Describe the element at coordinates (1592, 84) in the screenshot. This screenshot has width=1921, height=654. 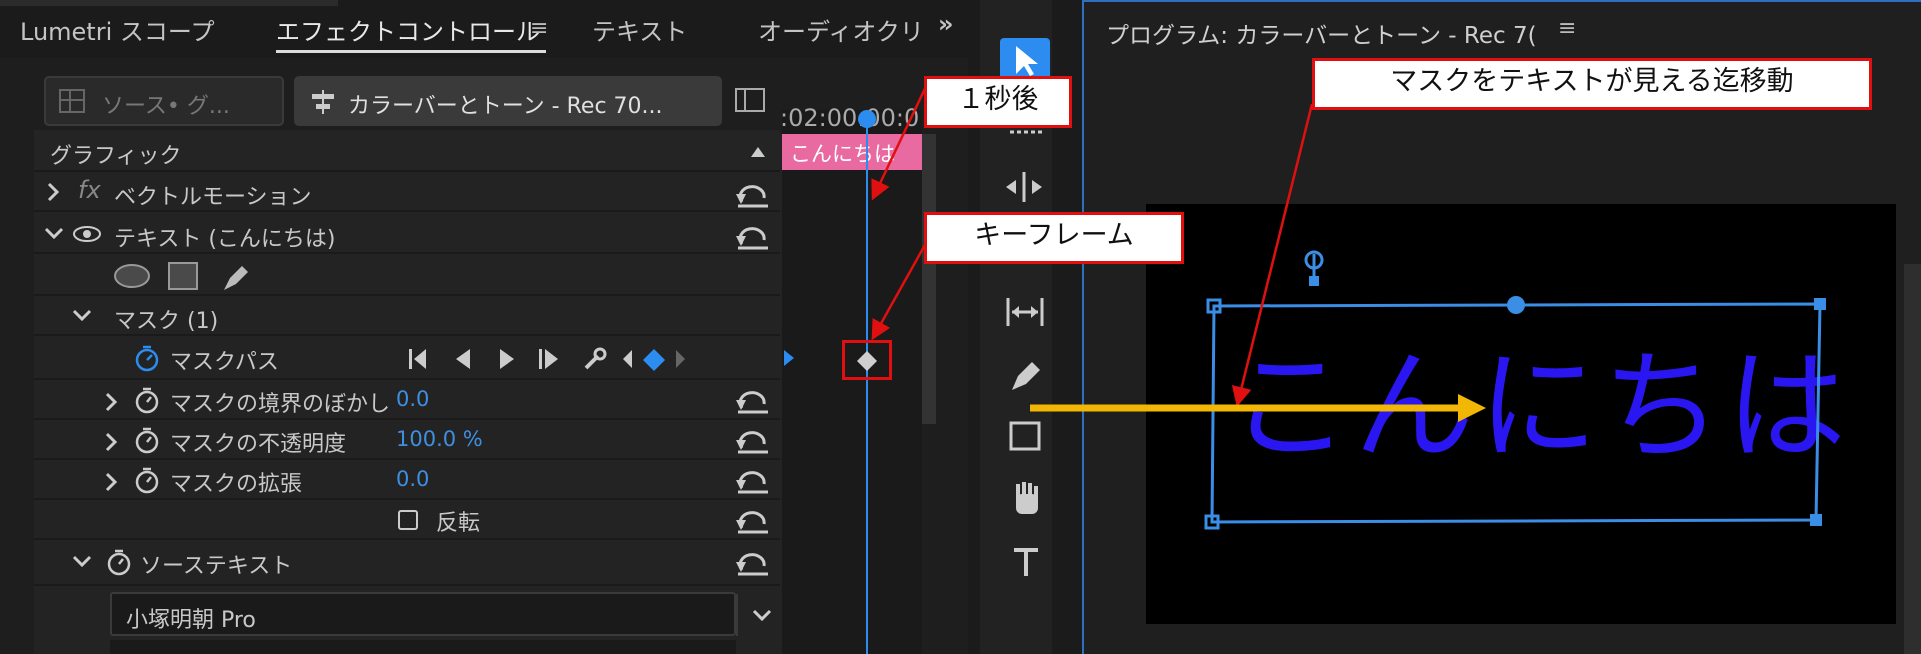
I see `callout-move-mask: マスクをテキストが見える迄移動` at that location.